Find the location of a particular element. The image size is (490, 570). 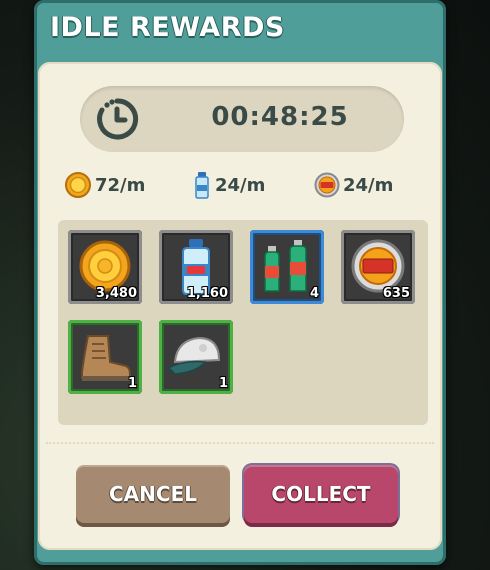

collect-button: COLLECT is located at coordinates (321, 494).